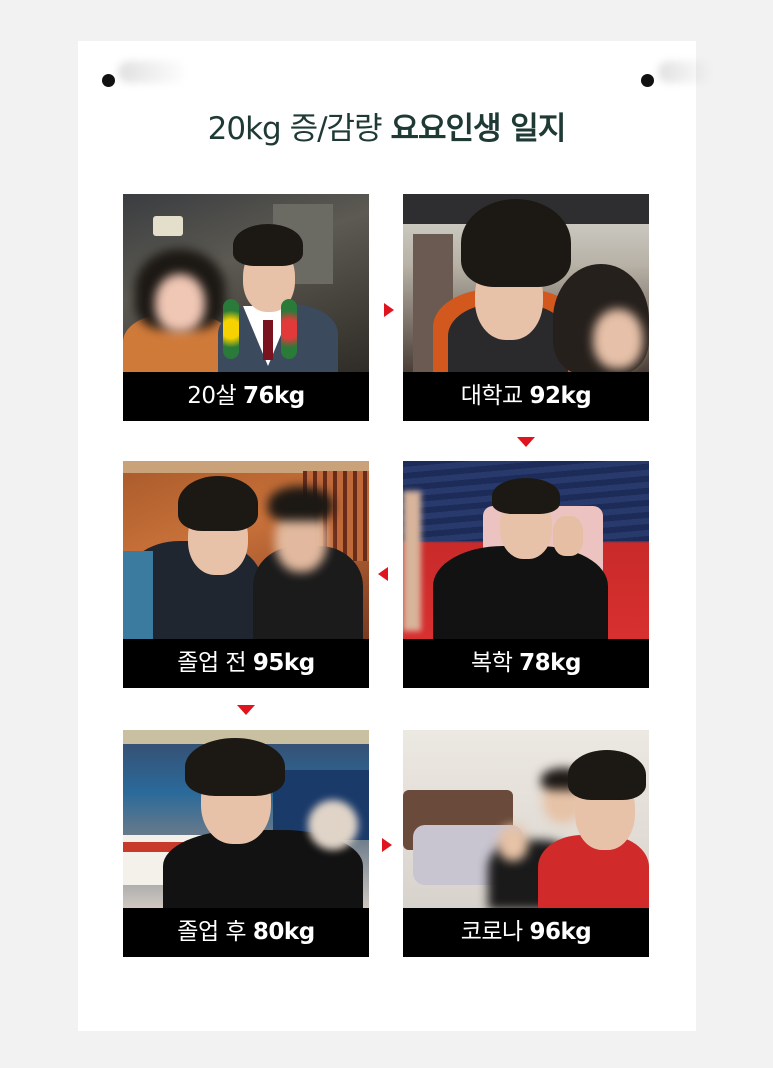  Describe the element at coordinates (108, 80) in the screenshot. I see `pin-left` at that location.